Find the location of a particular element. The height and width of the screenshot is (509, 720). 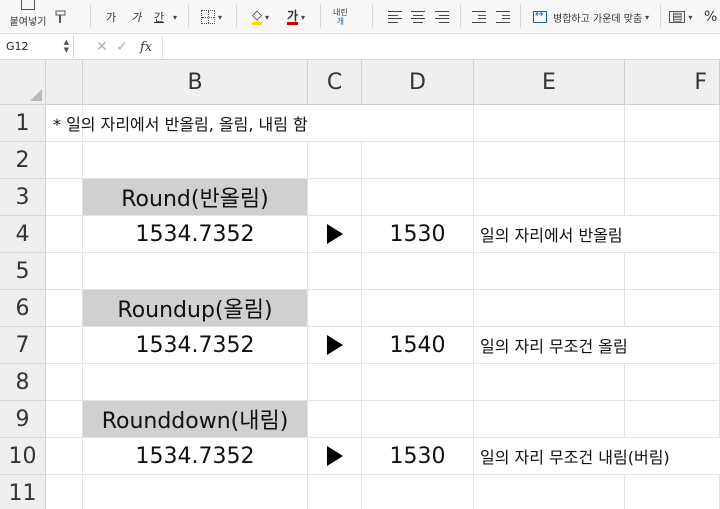

format-painter-icon is located at coordinates (60, 17).